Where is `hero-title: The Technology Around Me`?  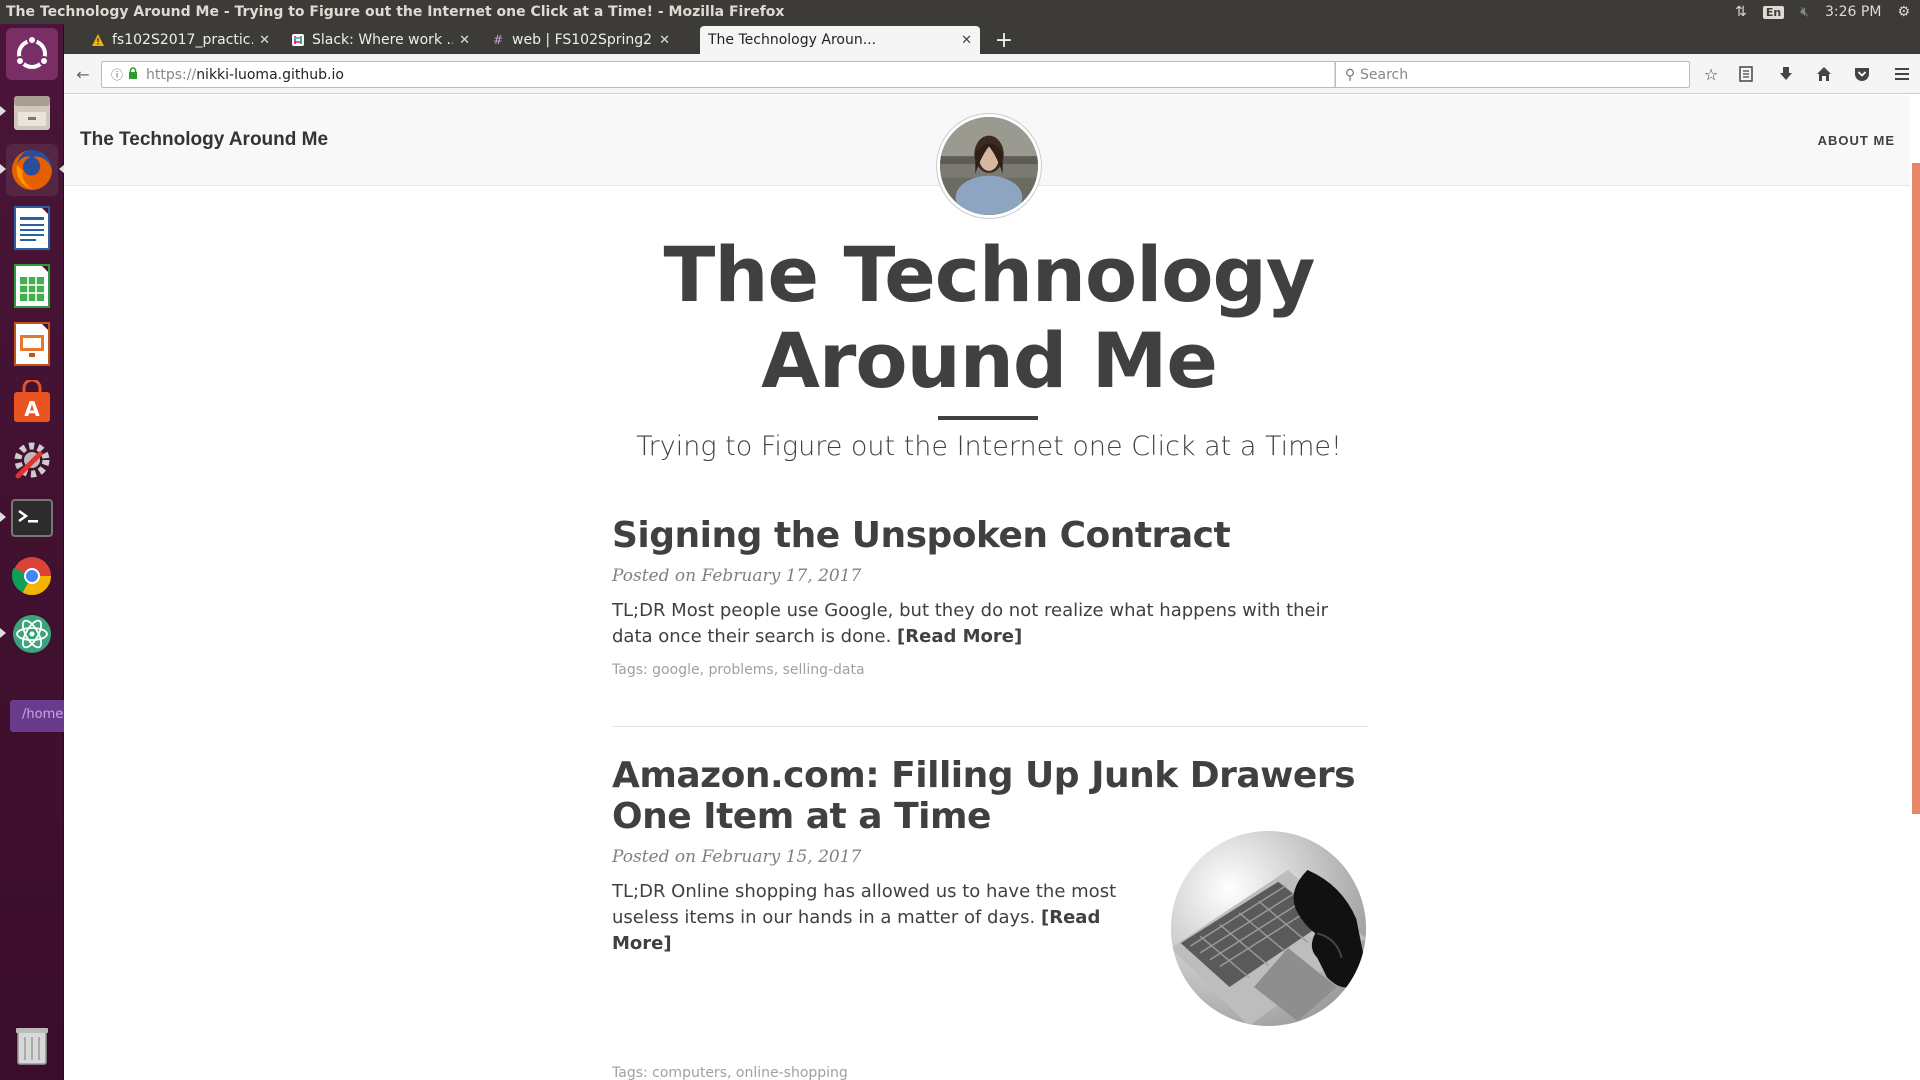
hero-title: The Technology Around Me is located at coordinates (989, 317).